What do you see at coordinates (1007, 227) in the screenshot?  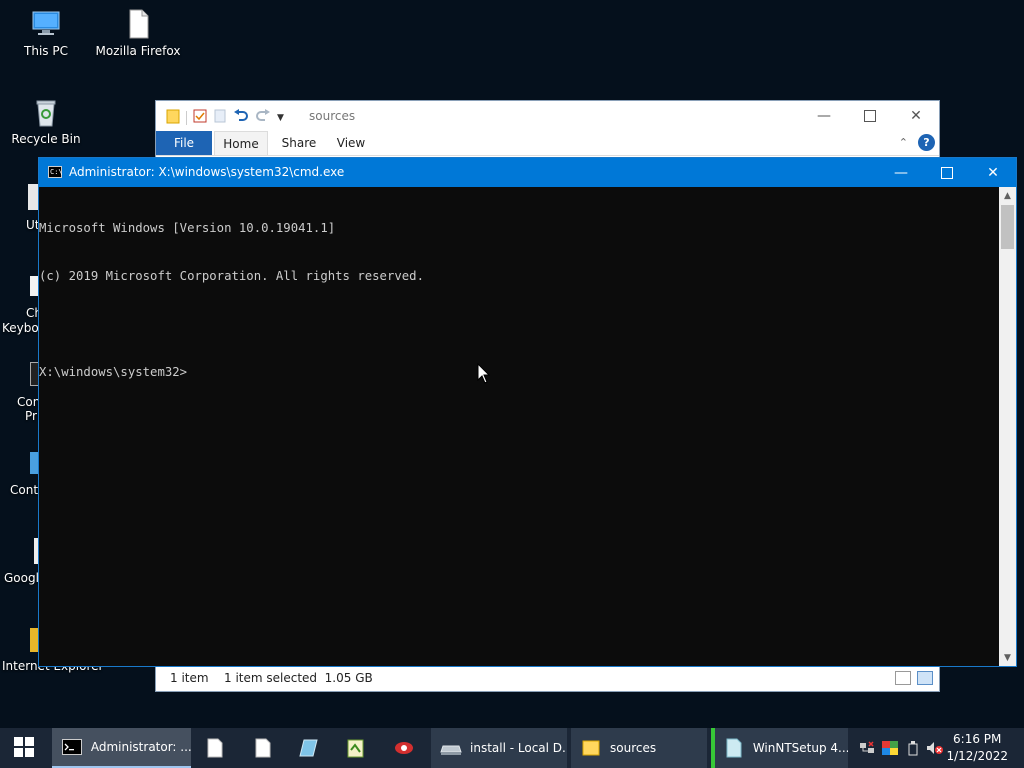 I see `scroll-thumb` at bounding box center [1007, 227].